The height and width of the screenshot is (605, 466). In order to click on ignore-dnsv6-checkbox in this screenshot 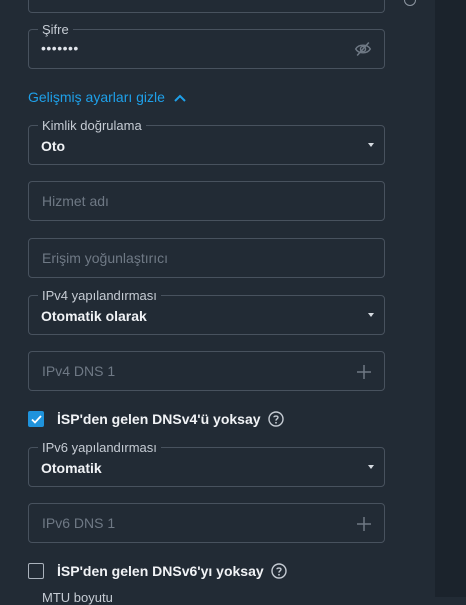, I will do `click(36, 571)`.